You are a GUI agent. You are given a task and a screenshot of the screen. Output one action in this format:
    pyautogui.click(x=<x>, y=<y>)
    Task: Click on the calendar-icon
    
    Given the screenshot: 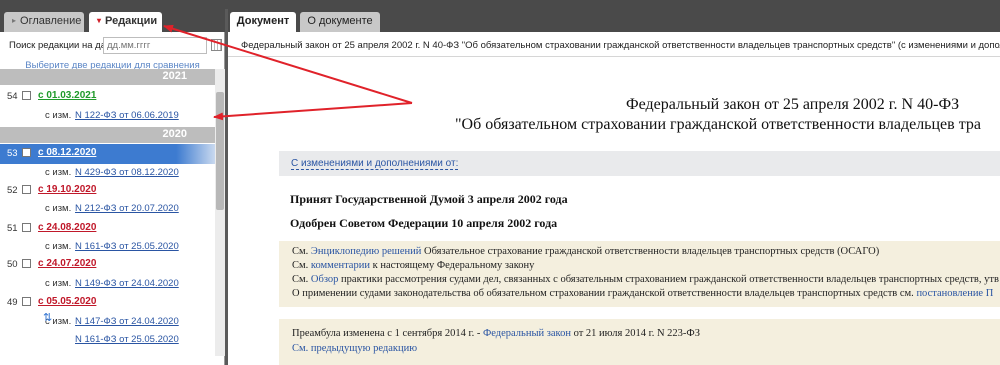 What is the action you would take?
    pyautogui.click(x=216, y=45)
    